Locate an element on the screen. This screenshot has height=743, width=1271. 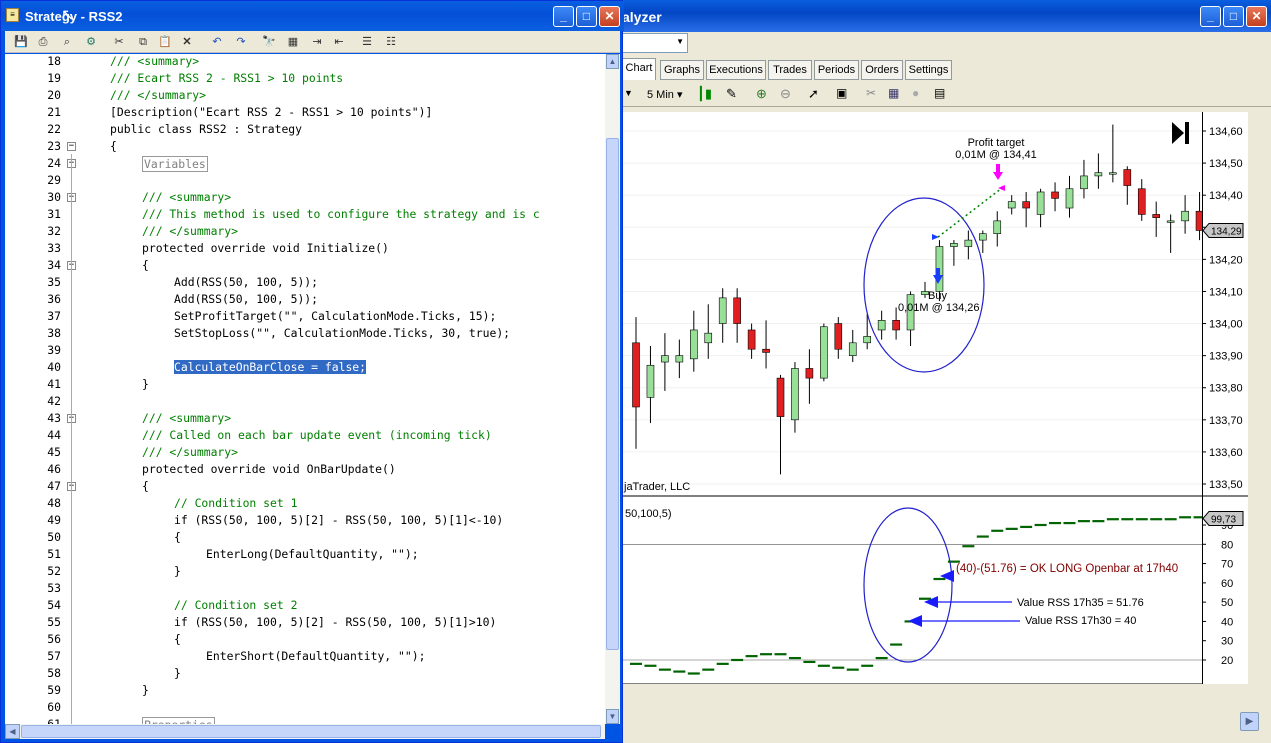
tab-periods: Periods is located at coordinates (836, 70).